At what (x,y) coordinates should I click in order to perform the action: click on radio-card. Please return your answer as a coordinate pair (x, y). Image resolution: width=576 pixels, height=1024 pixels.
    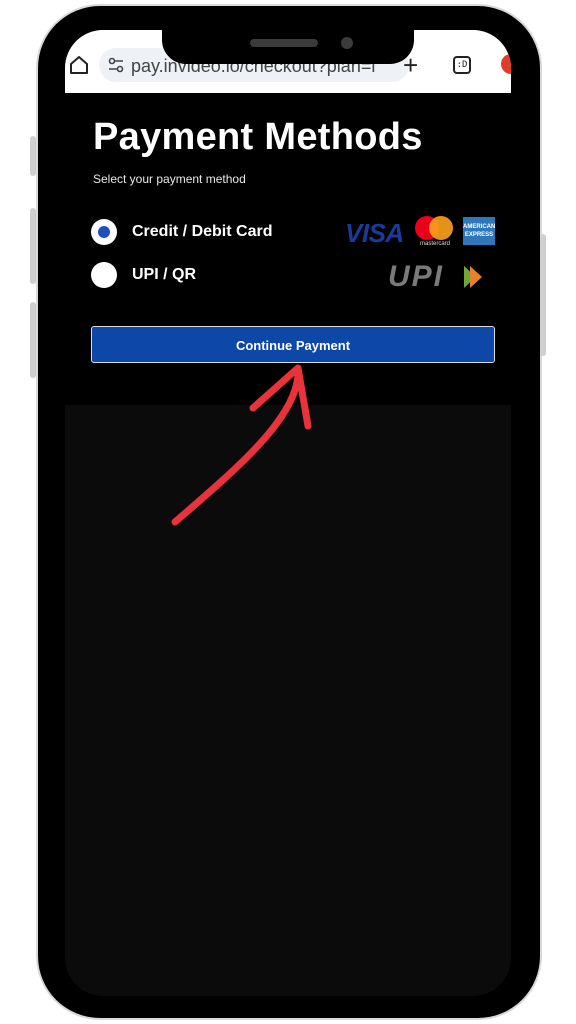
    Looking at the image, I should click on (104, 232).